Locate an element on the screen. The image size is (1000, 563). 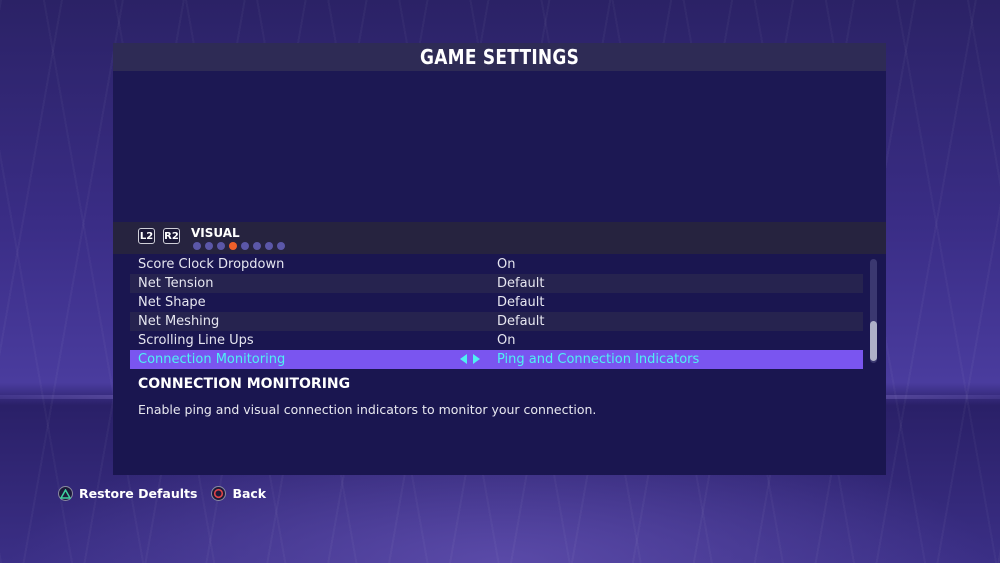
setting-label: Connection Monitoring is located at coordinates (212, 359).